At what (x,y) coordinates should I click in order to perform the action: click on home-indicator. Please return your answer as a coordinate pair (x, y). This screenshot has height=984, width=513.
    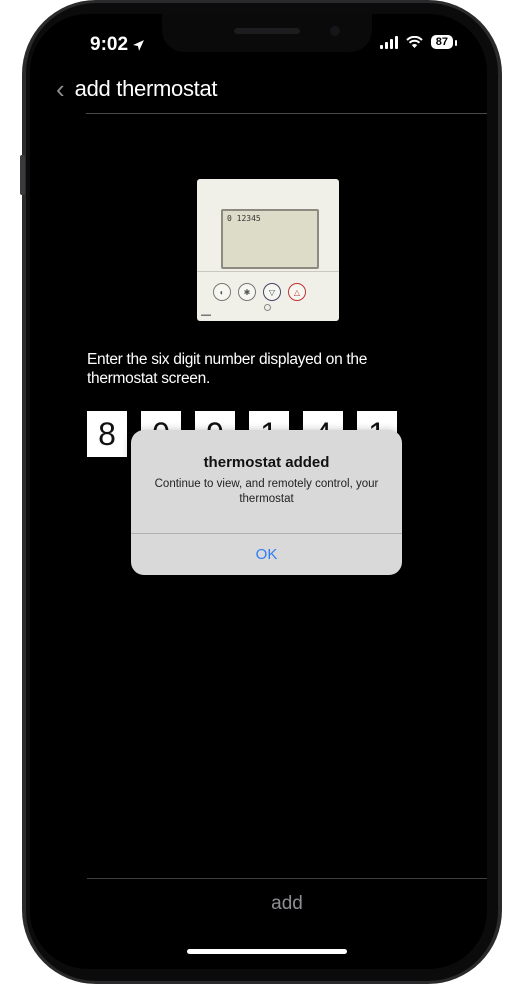
    Looking at the image, I should click on (267, 951).